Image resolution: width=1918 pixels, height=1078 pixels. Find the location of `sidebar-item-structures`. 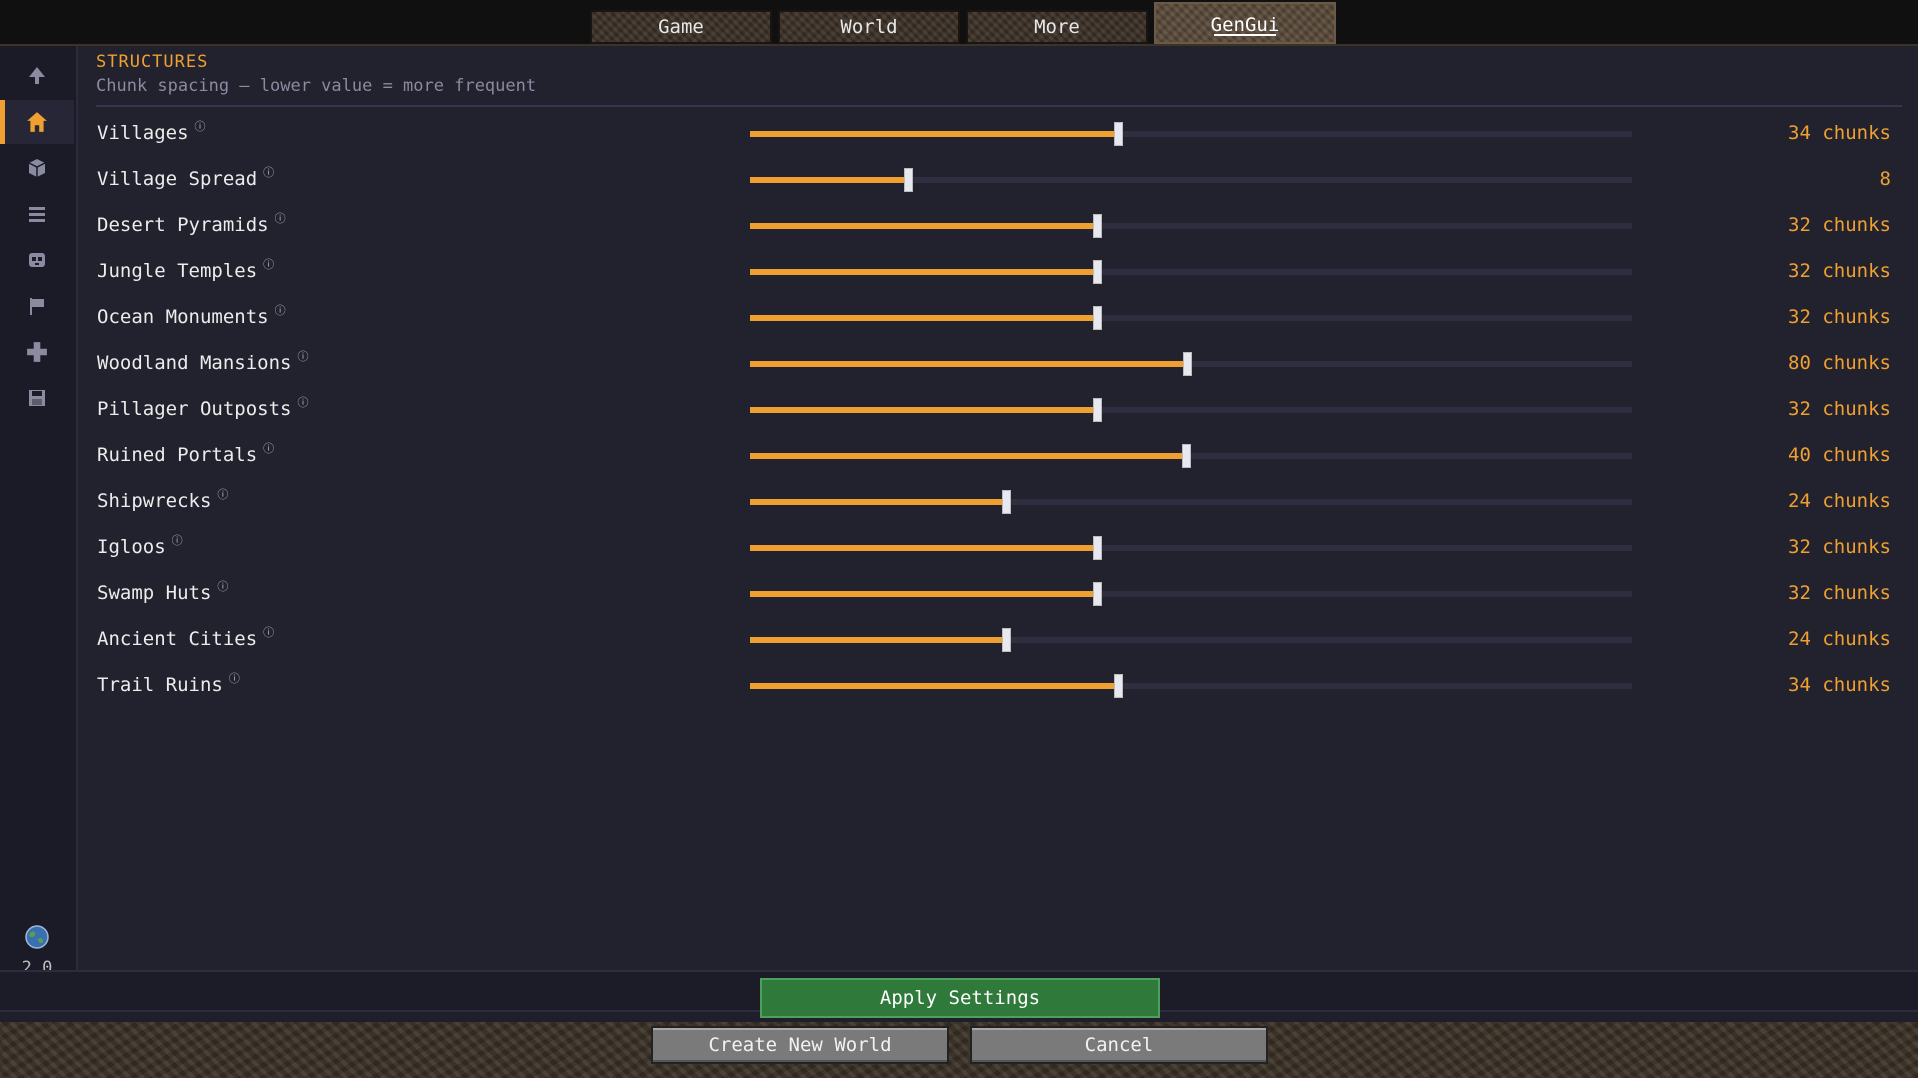

sidebar-item-structures is located at coordinates (37, 122).